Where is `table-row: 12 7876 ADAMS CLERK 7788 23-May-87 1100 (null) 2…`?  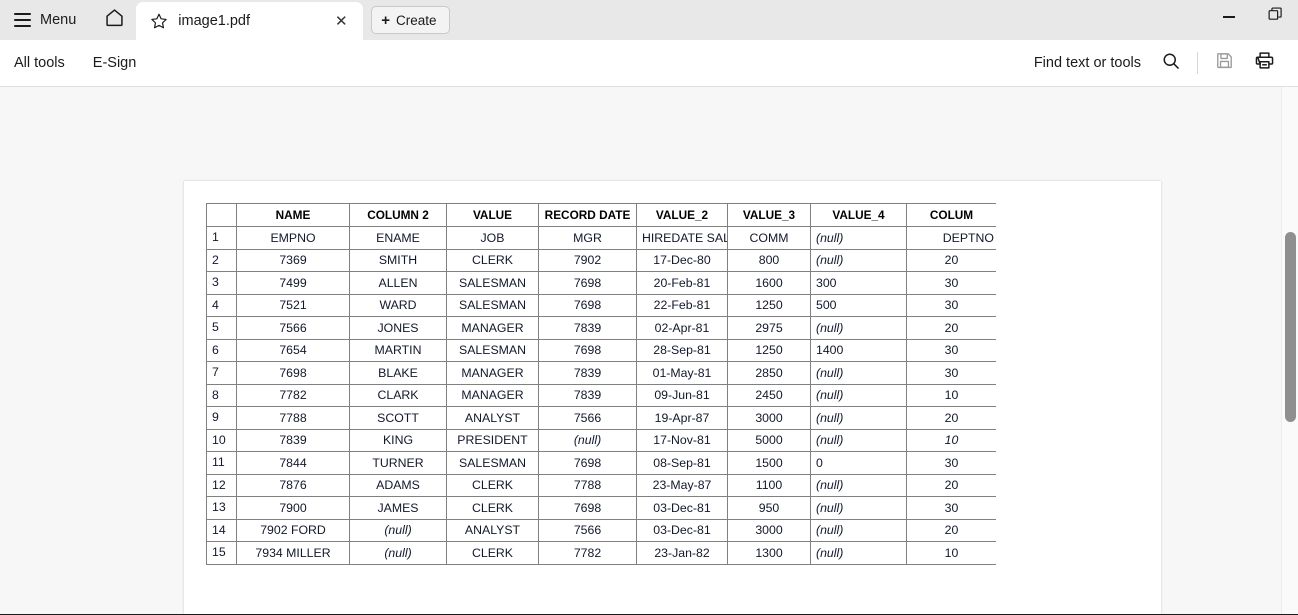 table-row: 12 7876 ADAMS CLERK 7788 23-May-87 1100 (null) 2… is located at coordinates (601, 485).